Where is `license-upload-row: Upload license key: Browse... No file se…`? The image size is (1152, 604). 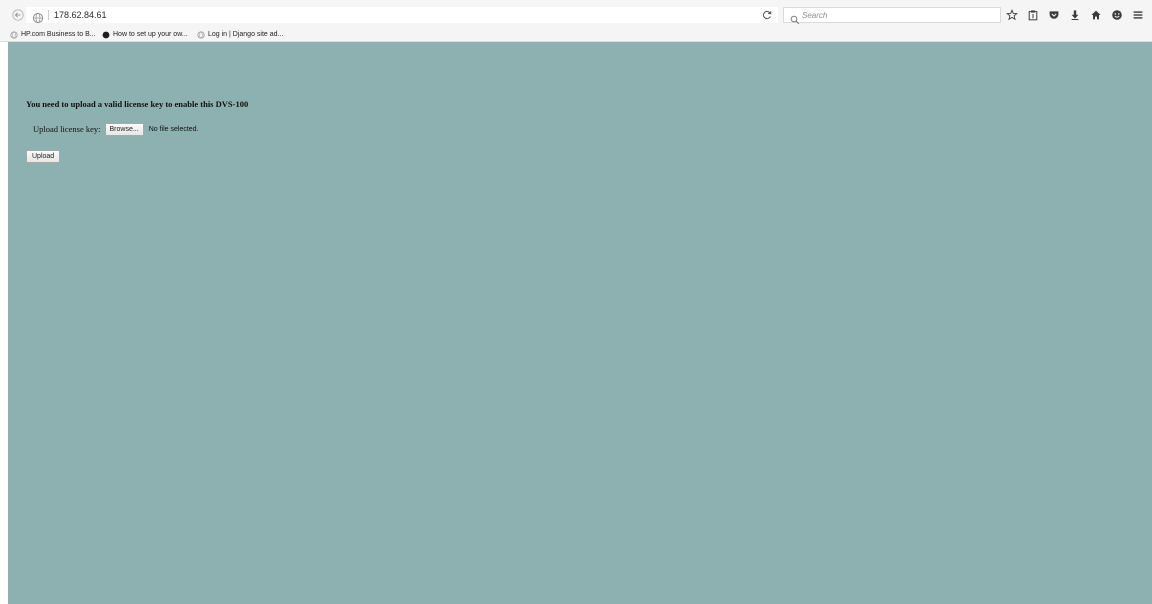
license-upload-row: Upload license key: Browse... No file se… is located at coordinates (116, 129).